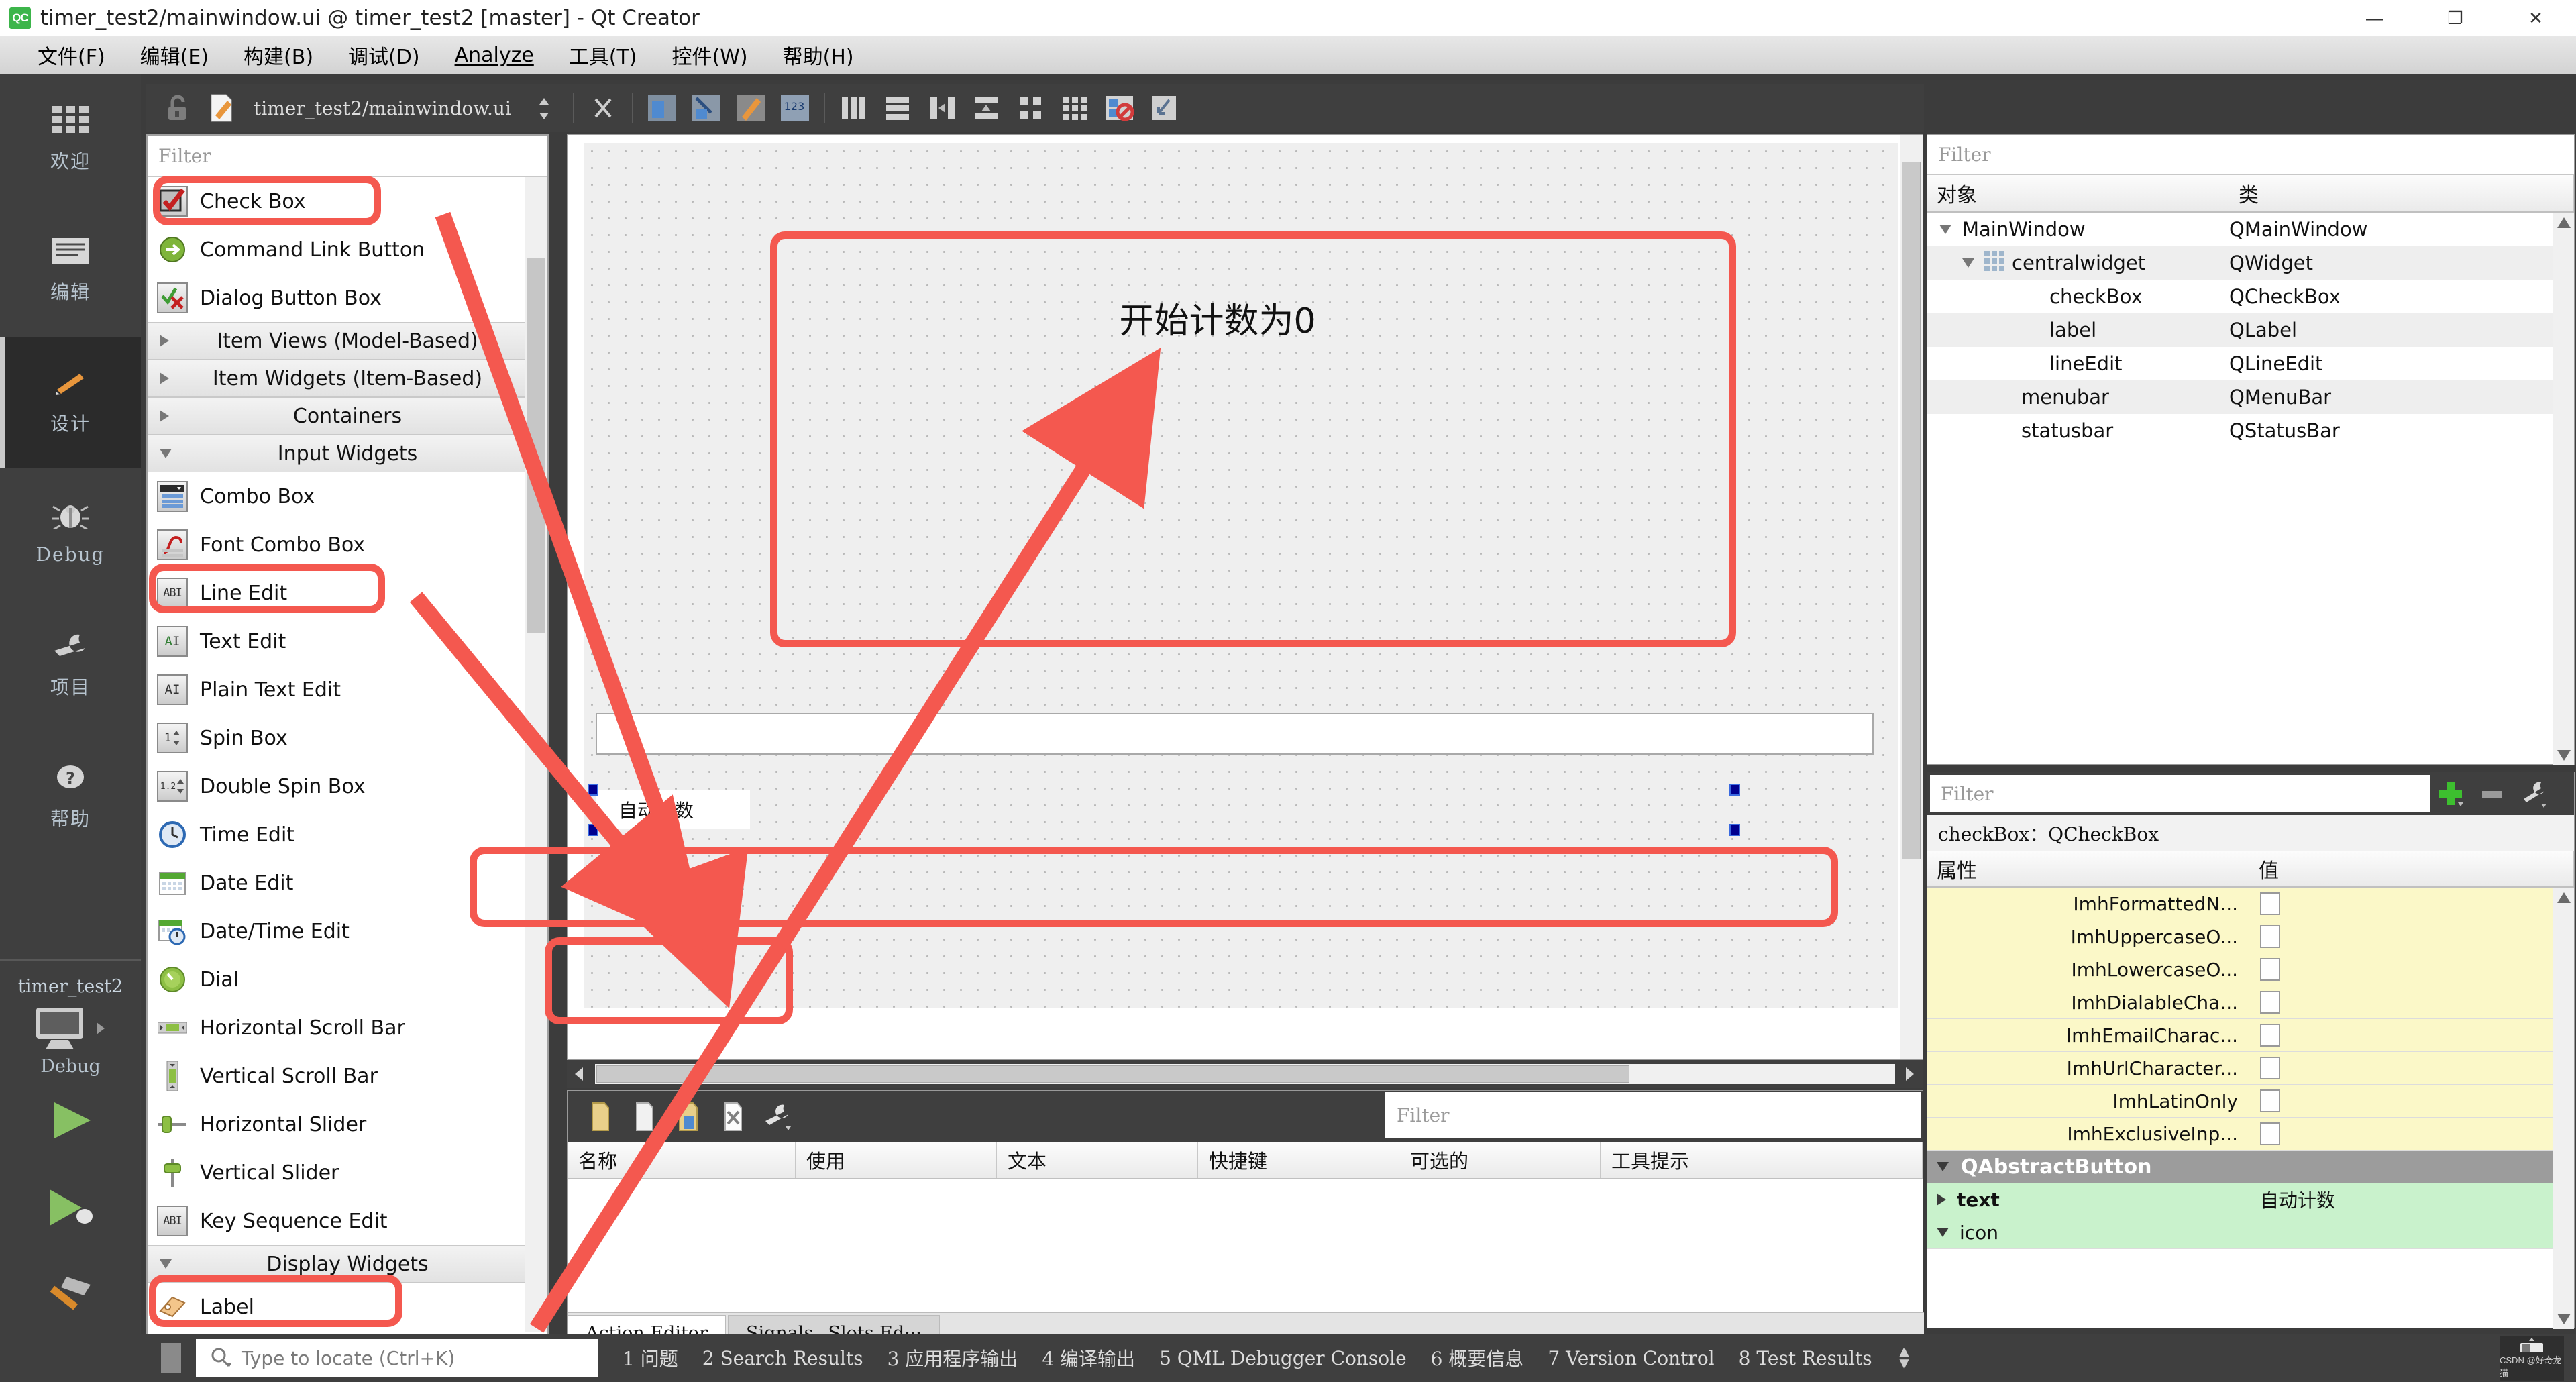 The width and height of the screenshot is (2576, 1382). I want to click on widget-item-command-link-button: Command Link Button, so click(347, 249).